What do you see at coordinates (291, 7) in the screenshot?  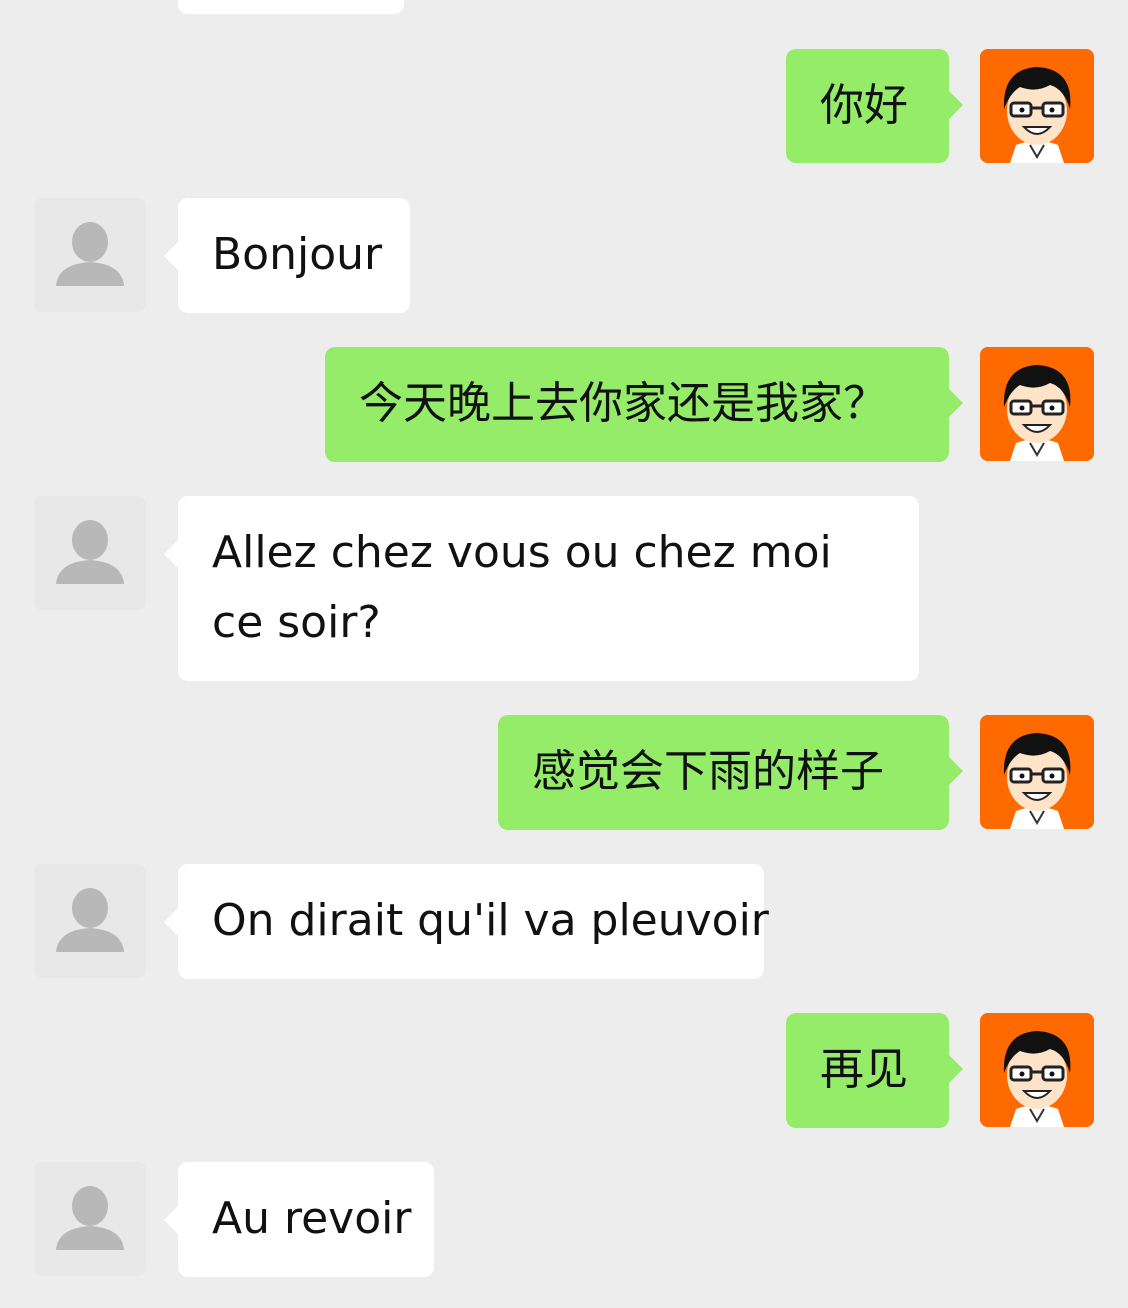 I see `previous-message-bubble` at bounding box center [291, 7].